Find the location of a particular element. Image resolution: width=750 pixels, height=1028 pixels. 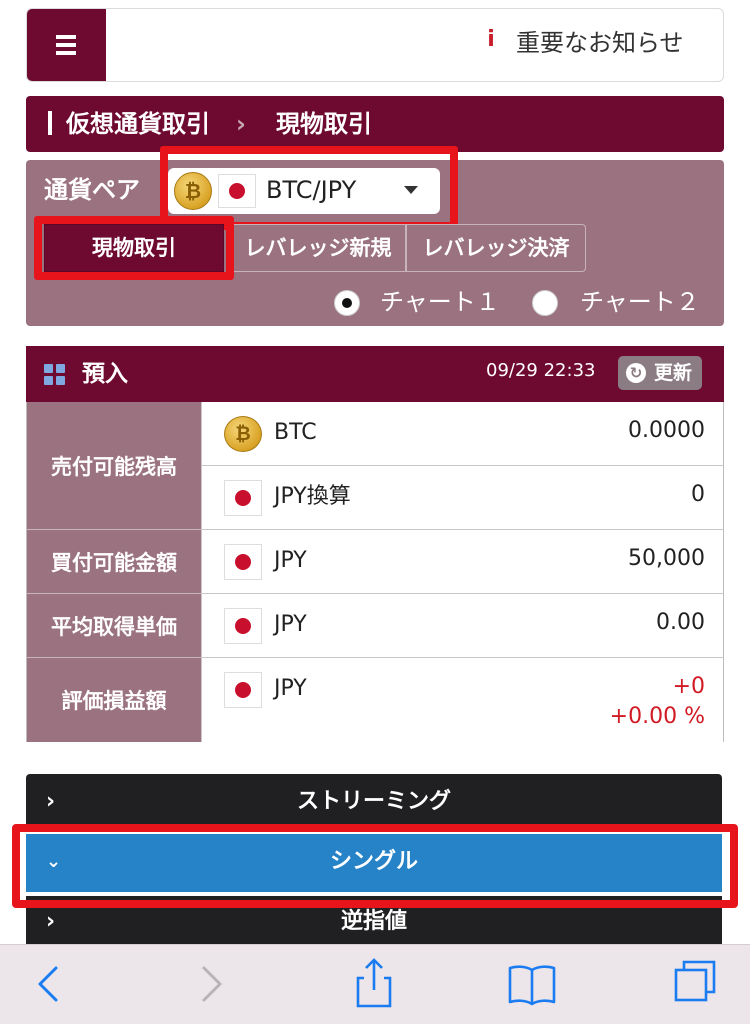

tab-leverage-settle: レバレッジ決済 is located at coordinates (496, 248).